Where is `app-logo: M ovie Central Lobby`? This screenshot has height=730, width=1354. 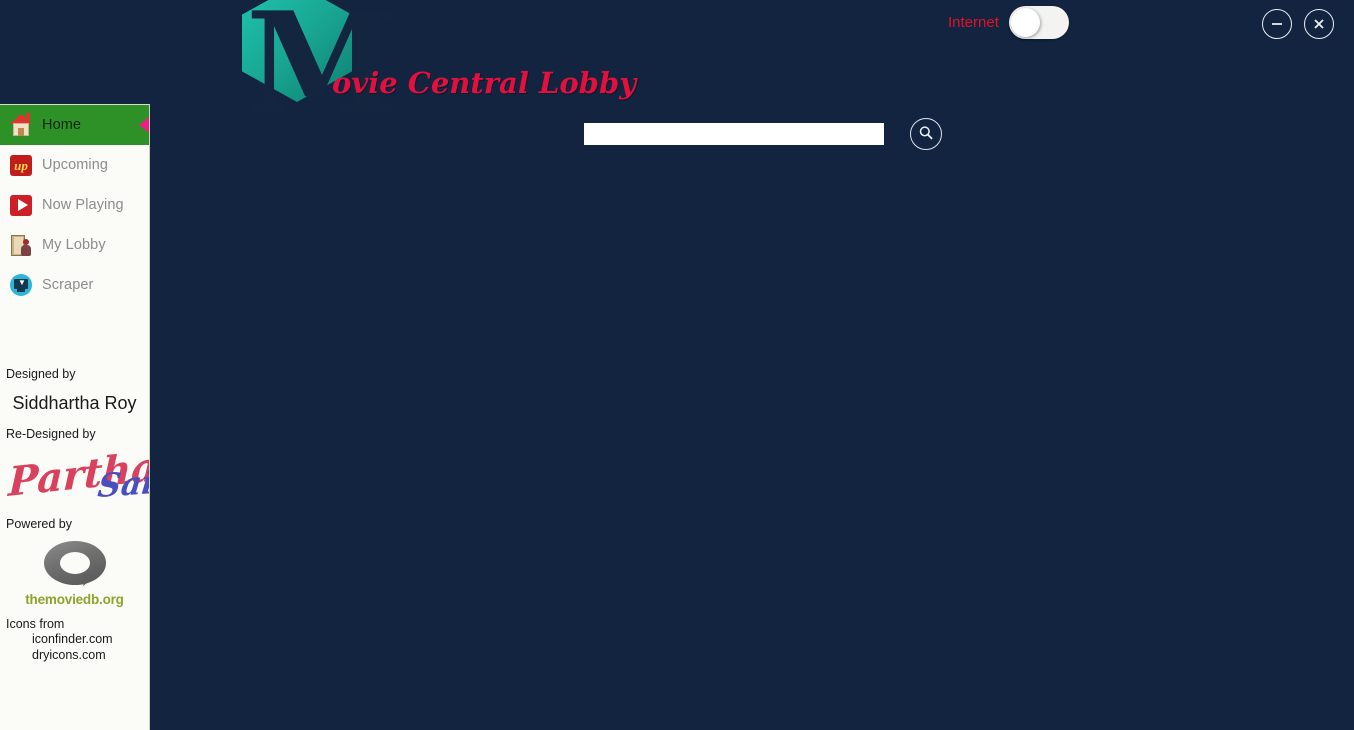
app-logo: M ovie Central Lobby is located at coordinates (434, 66).